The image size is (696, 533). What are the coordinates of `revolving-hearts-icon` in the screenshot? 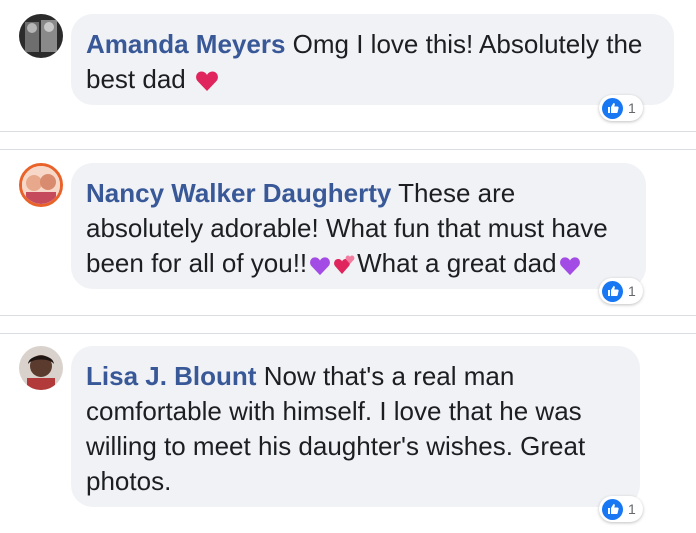 It's located at (345, 267).